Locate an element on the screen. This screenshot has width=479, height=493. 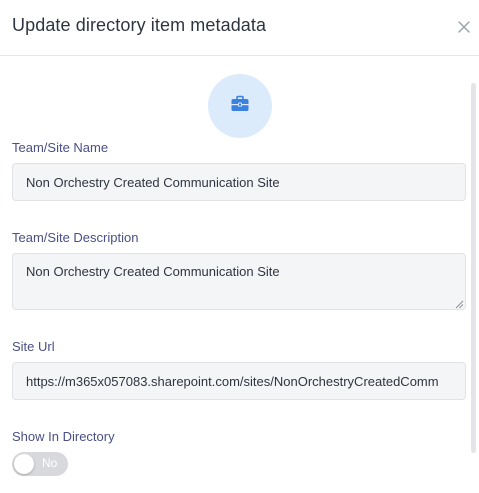
briefcase-icon is located at coordinates (240, 106).